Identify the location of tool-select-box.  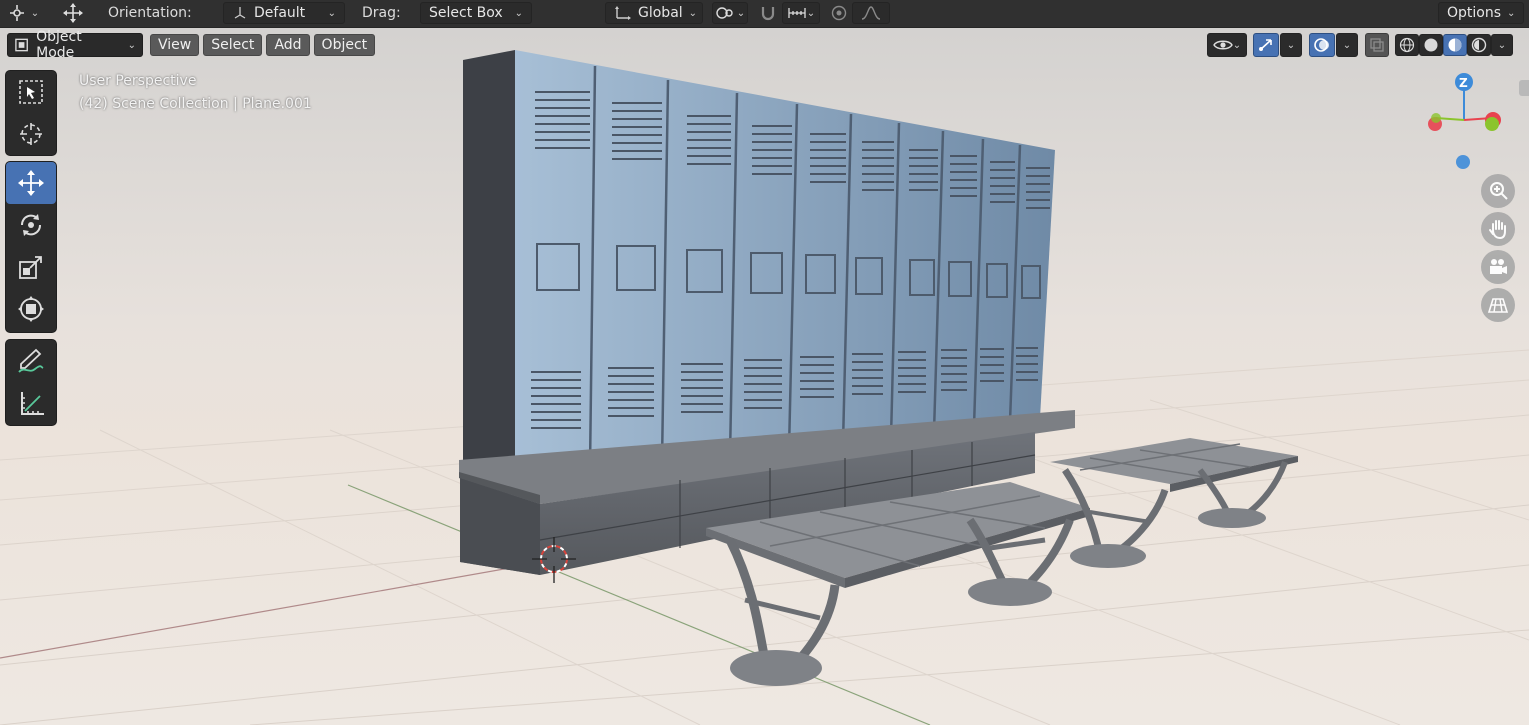
(31, 92).